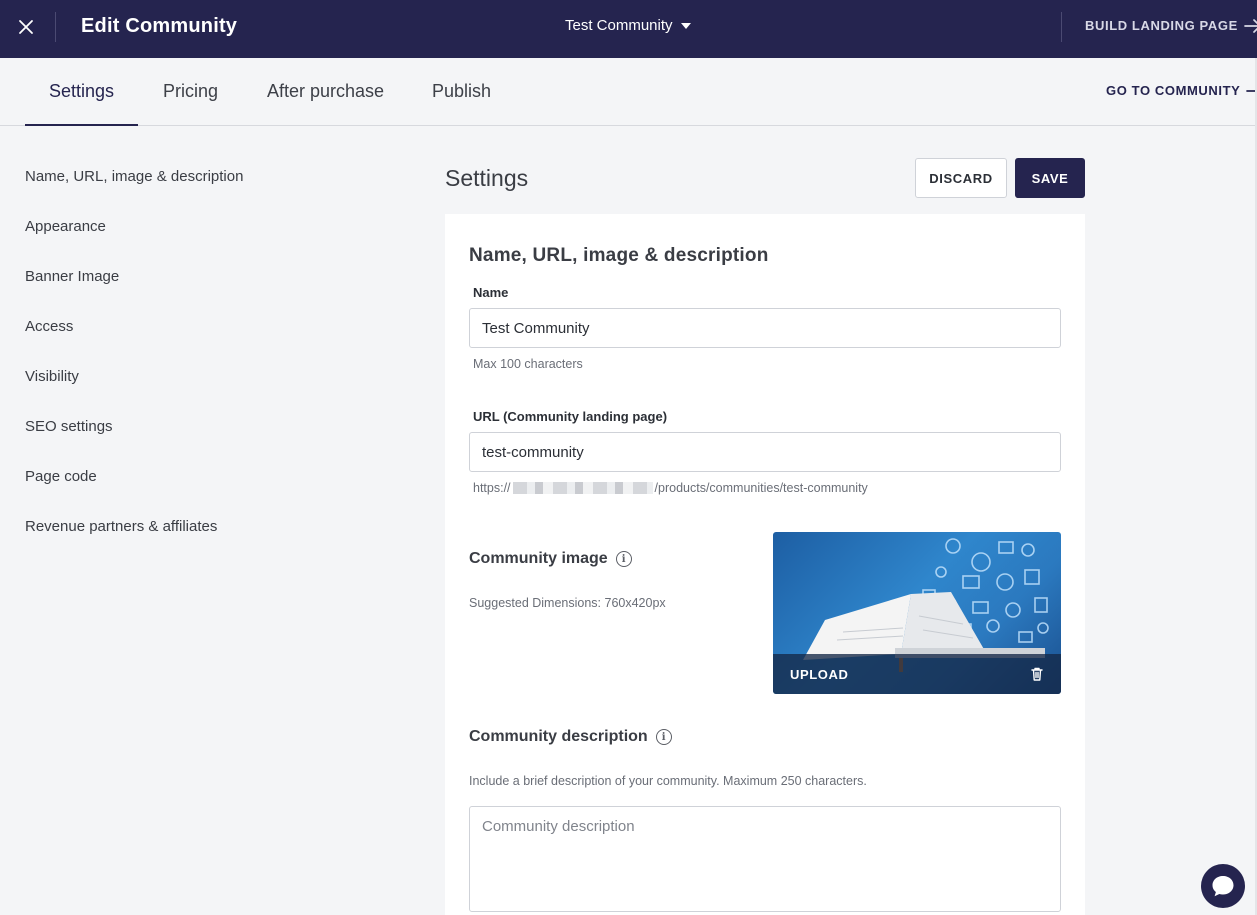 The width and height of the screenshot is (1257, 915). I want to click on community-switcher-label: Test Community, so click(619, 25).